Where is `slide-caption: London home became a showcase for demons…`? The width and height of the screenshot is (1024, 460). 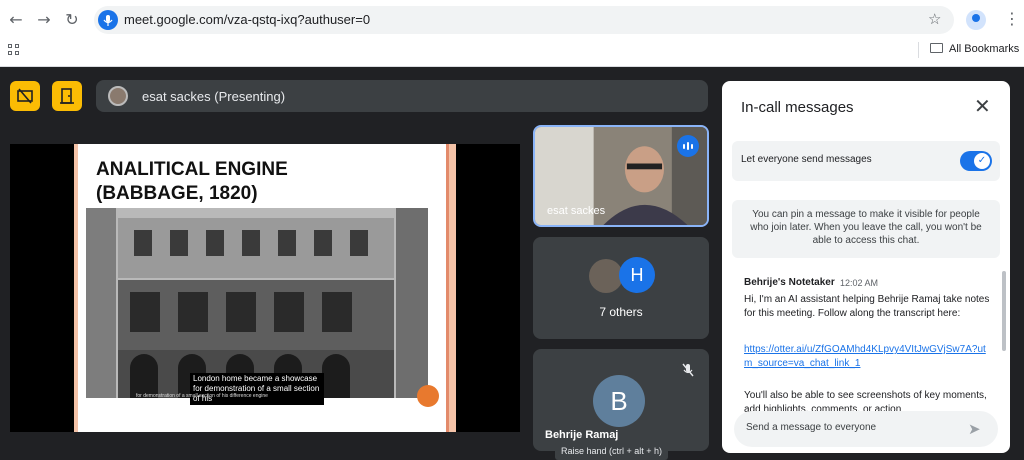
slide-caption: London home became a showcase for demons… is located at coordinates (257, 389).